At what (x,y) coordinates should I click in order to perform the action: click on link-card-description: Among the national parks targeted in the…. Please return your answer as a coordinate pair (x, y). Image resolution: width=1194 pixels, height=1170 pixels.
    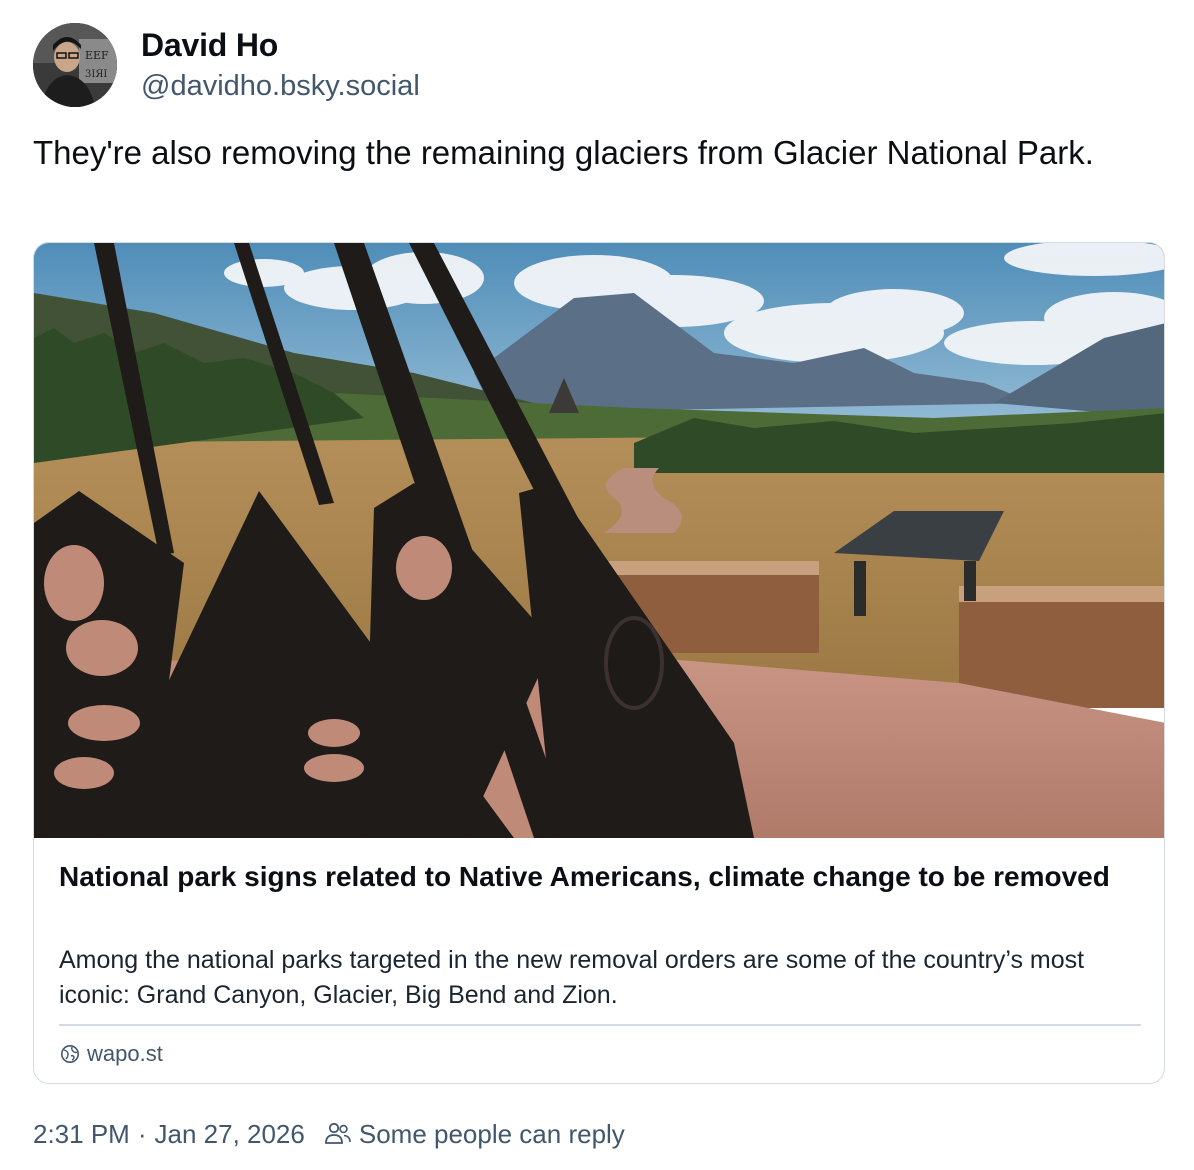
    Looking at the image, I should click on (572, 977).